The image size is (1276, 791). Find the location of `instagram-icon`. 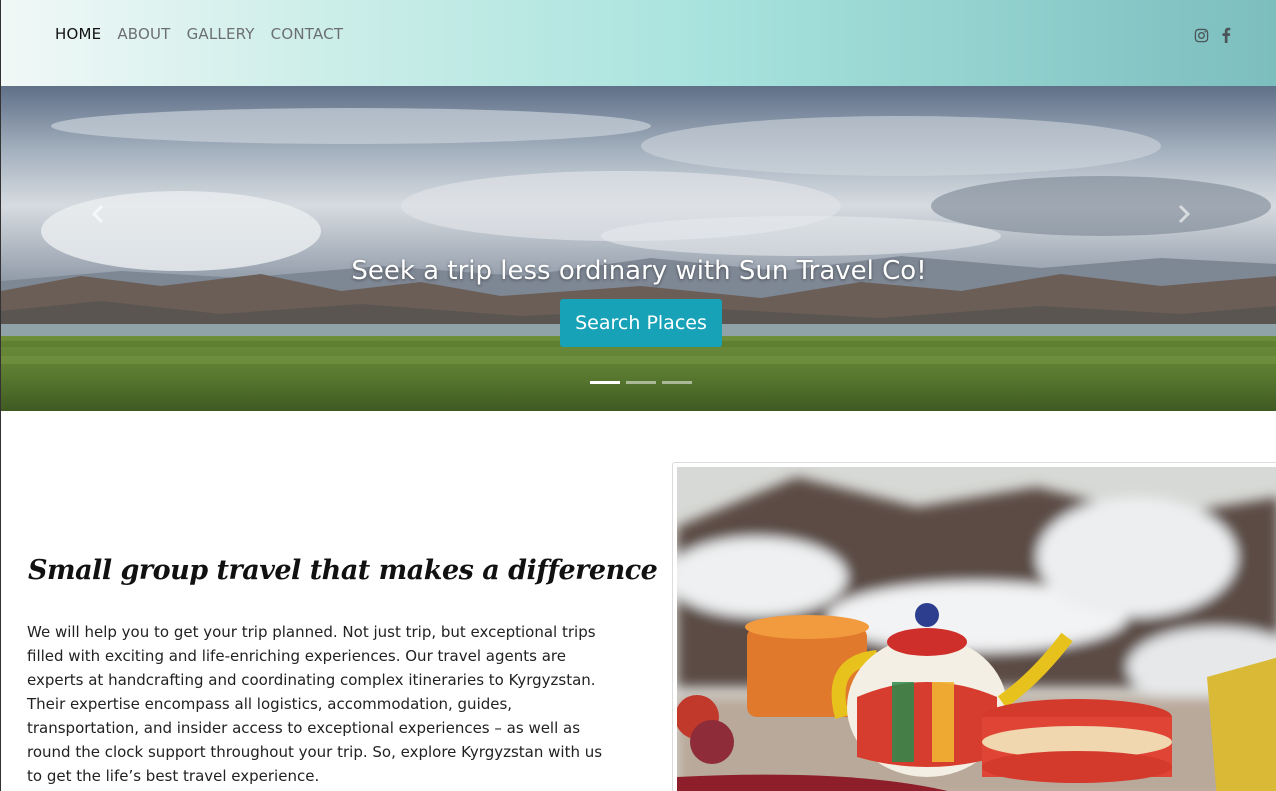

instagram-icon is located at coordinates (1201, 35).